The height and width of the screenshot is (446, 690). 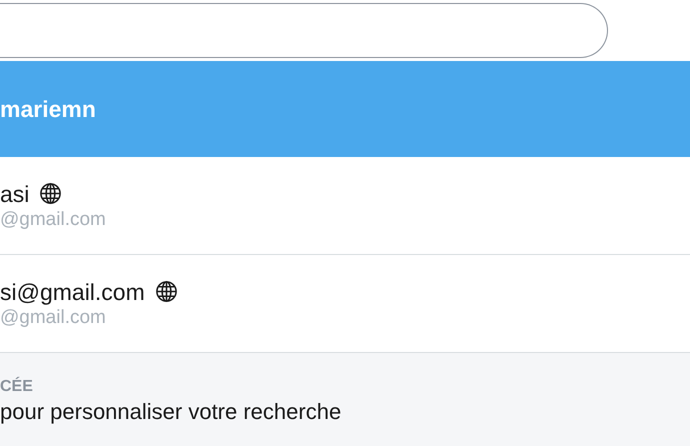 I want to click on result-name: mariemn, so click(x=48, y=109).